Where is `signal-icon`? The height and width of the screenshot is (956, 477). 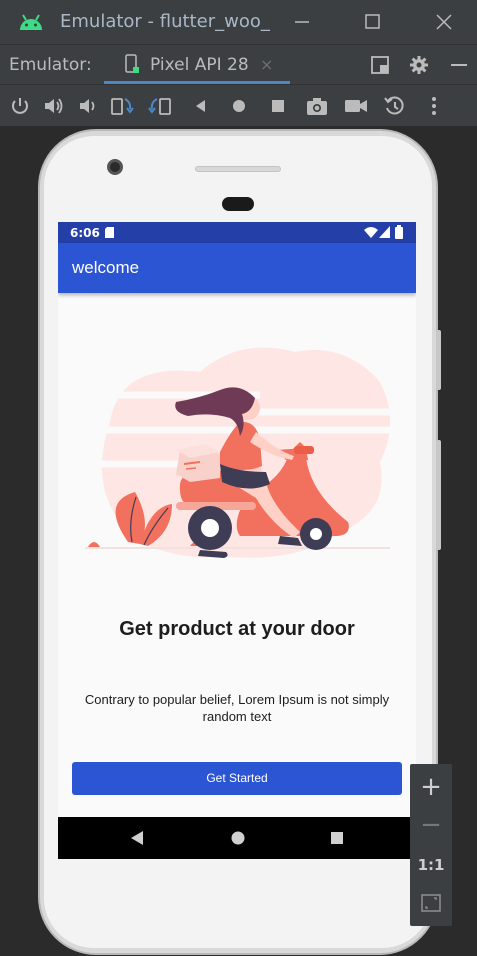 signal-icon is located at coordinates (384, 233).